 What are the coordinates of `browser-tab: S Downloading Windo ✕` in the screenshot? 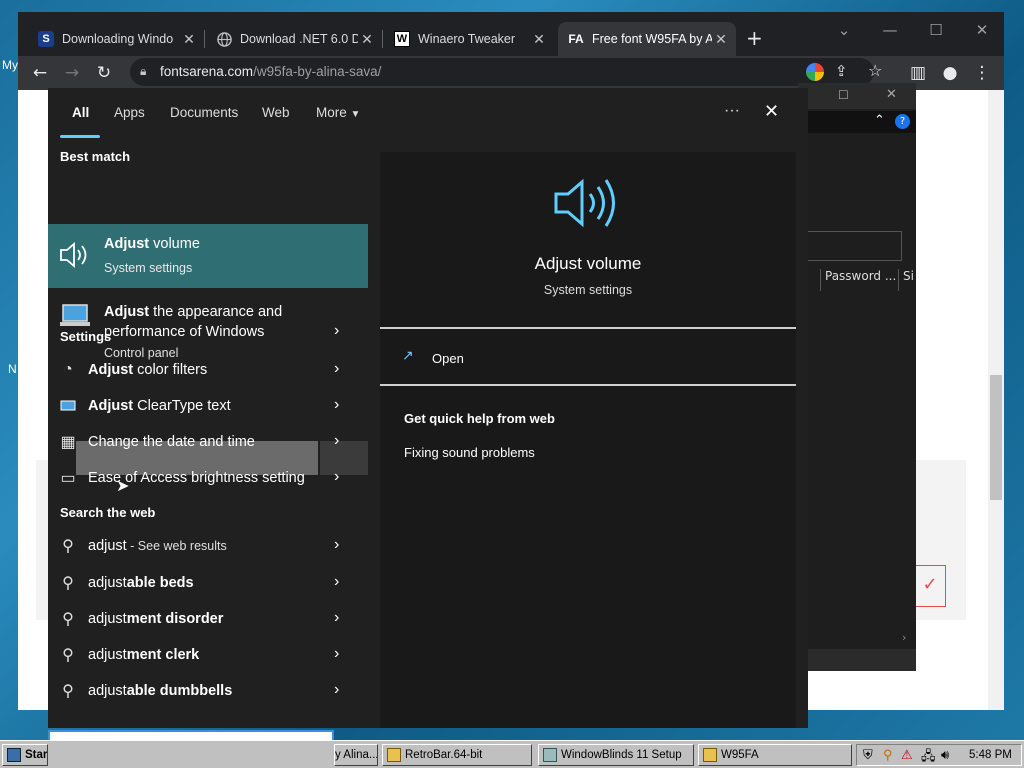 It's located at (116, 39).